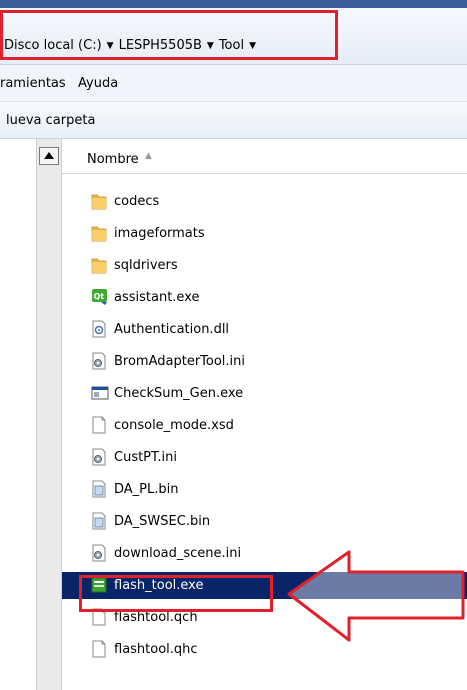  What do you see at coordinates (49, 414) in the screenshot?
I see `scrollbar` at bounding box center [49, 414].